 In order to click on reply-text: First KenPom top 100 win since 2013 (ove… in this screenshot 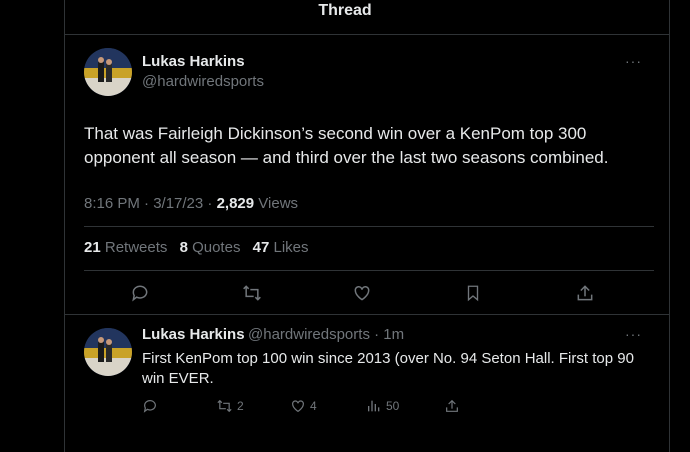, I will do `click(388, 368)`.